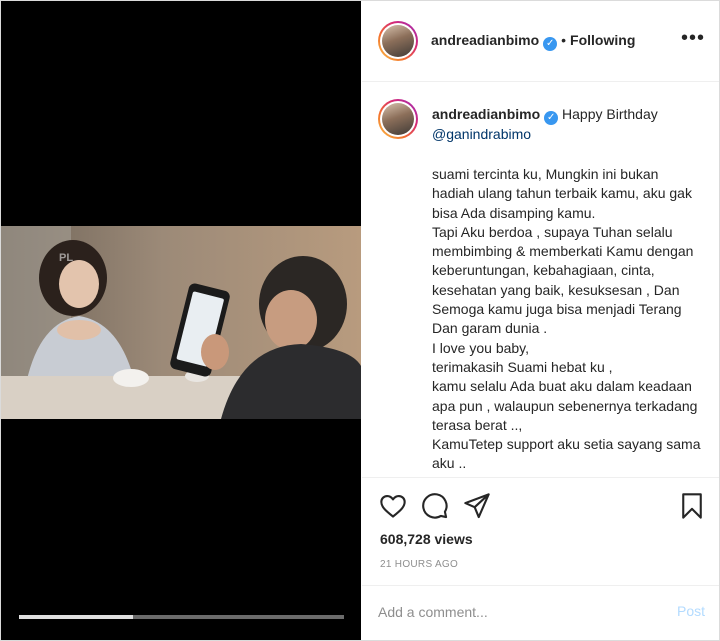 The width and height of the screenshot is (720, 641). What do you see at coordinates (393, 506) in the screenshot?
I see `heart-icon` at bounding box center [393, 506].